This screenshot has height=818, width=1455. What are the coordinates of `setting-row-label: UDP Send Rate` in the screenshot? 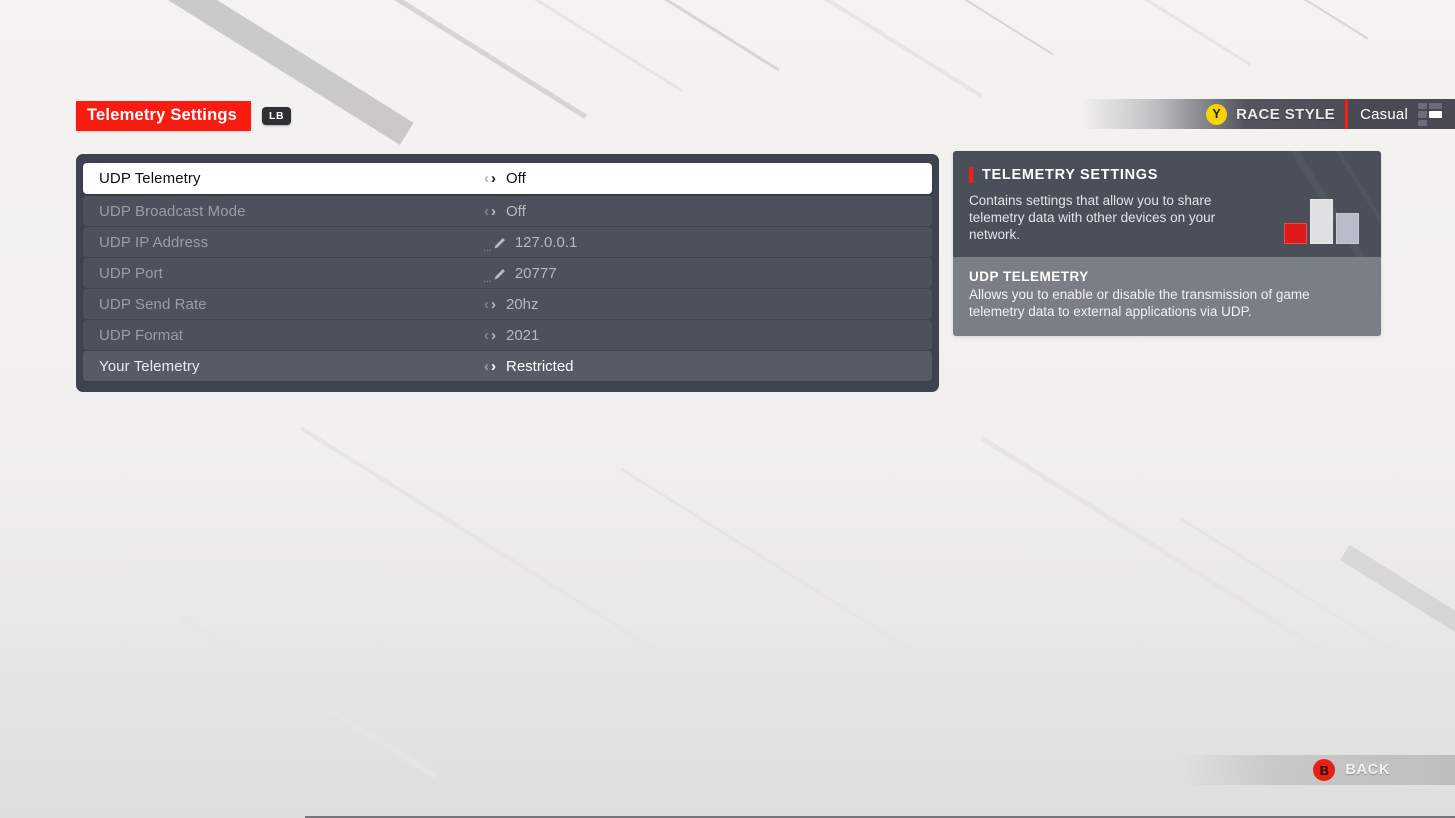 It's located at (153, 304).